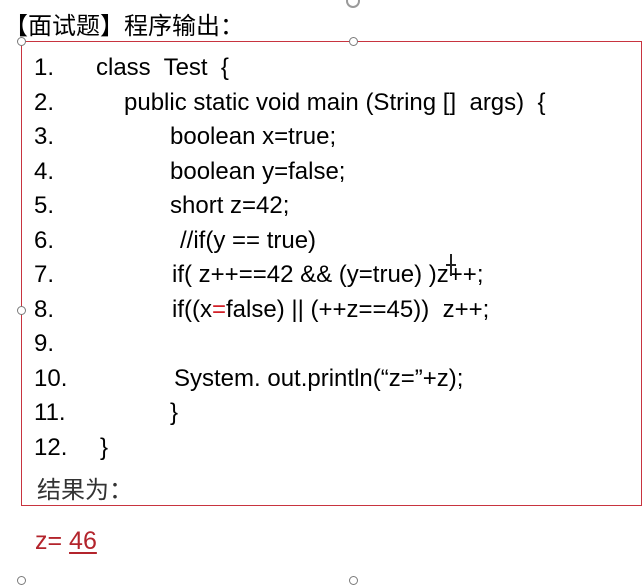 The width and height of the screenshot is (642, 585). Describe the element at coordinates (353, 580) in the screenshot. I see `resize-handle-bottom-center` at that location.